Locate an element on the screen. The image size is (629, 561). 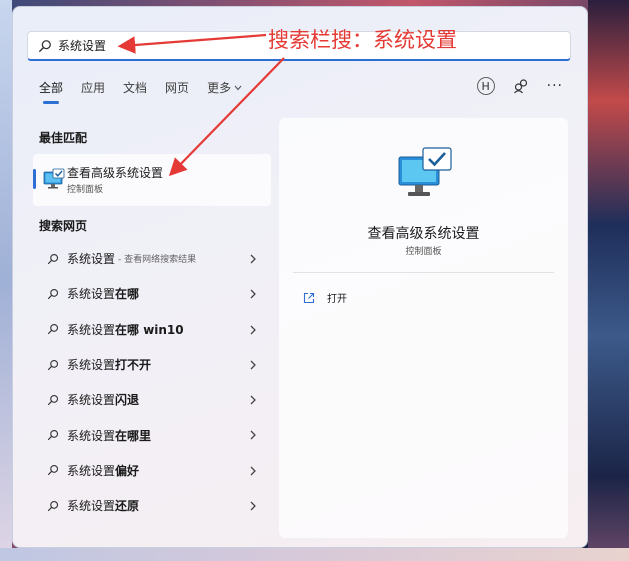
best-match-title: 查看高级系统设置 is located at coordinates (115, 173).